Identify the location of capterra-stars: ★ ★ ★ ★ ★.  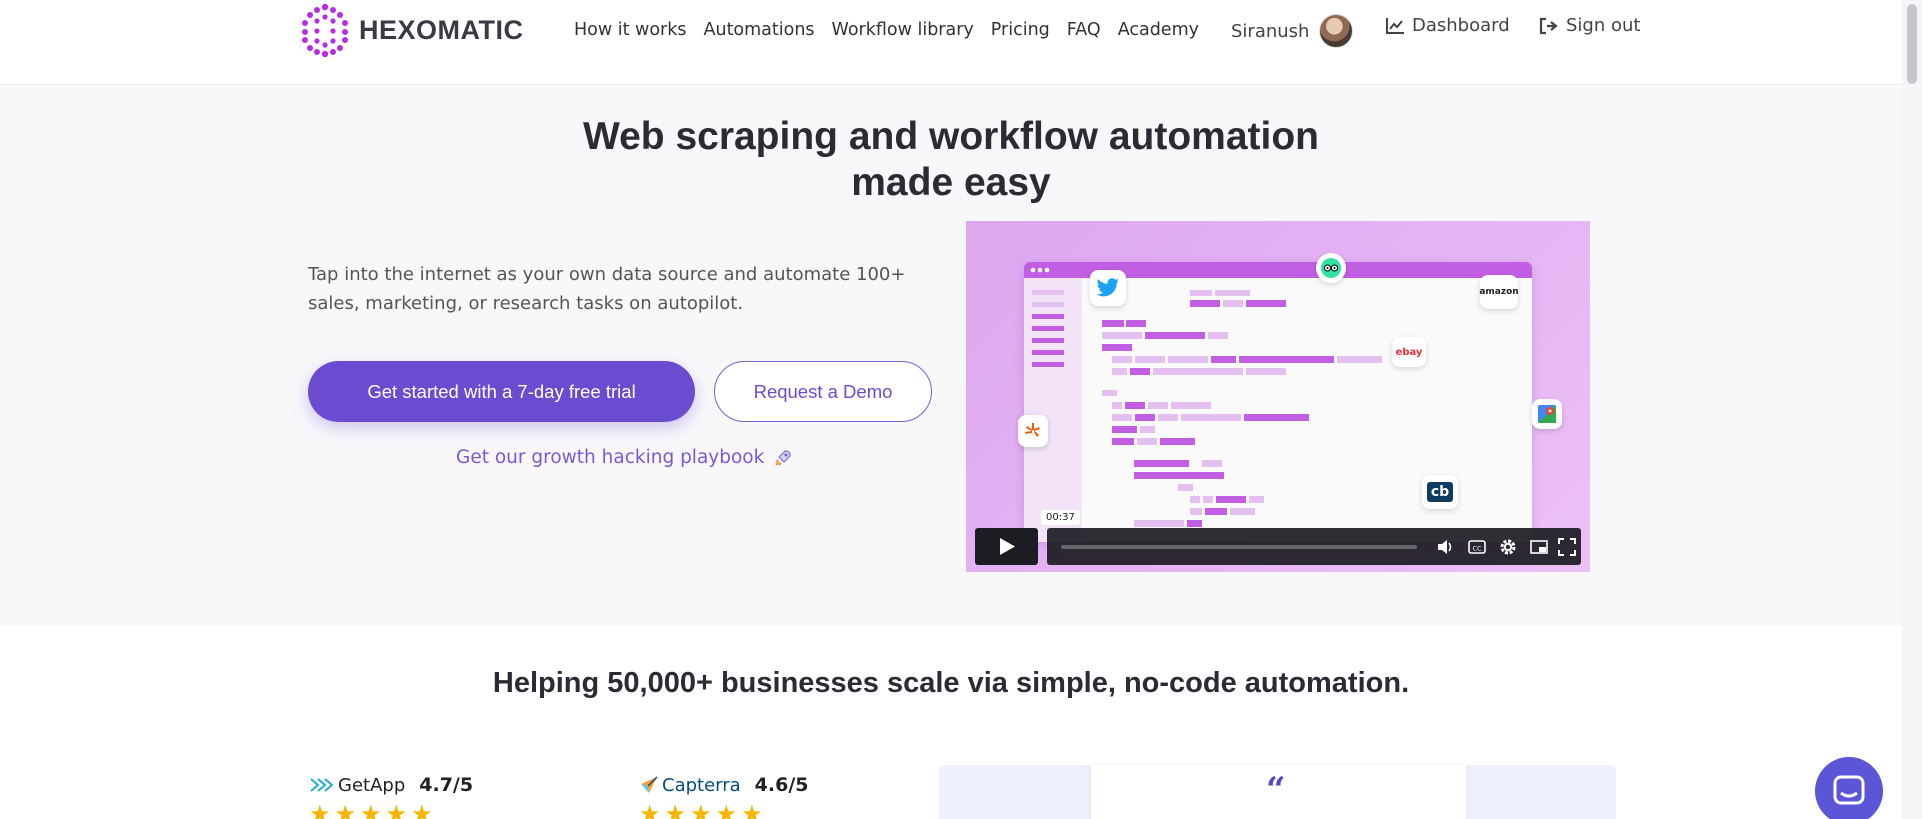
(701, 809).